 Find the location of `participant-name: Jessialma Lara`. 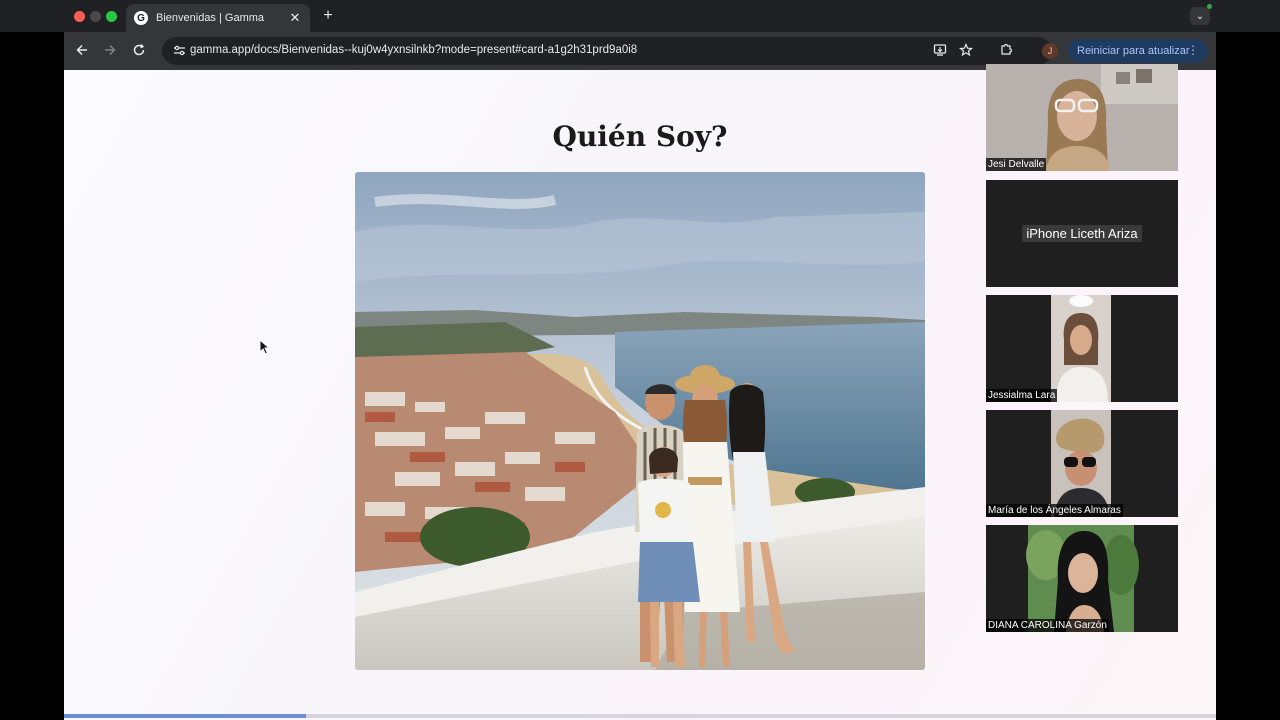

participant-name: Jessialma Lara is located at coordinates (1022, 395).